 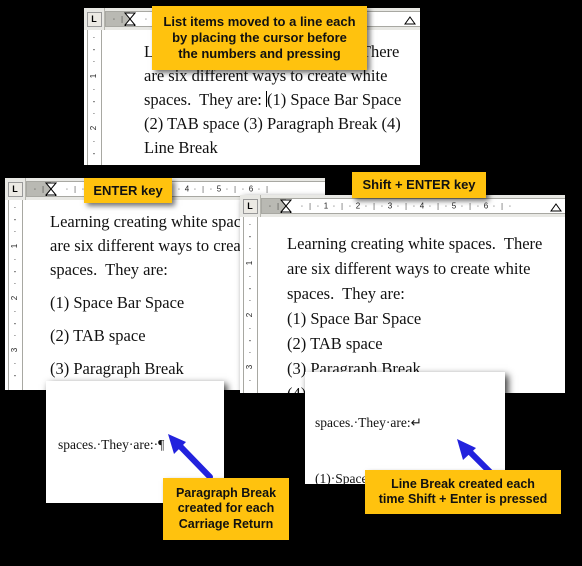 What do you see at coordinates (117, 368) in the screenshot?
I see `doc-line: (3) Paragraph Break` at bounding box center [117, 368].